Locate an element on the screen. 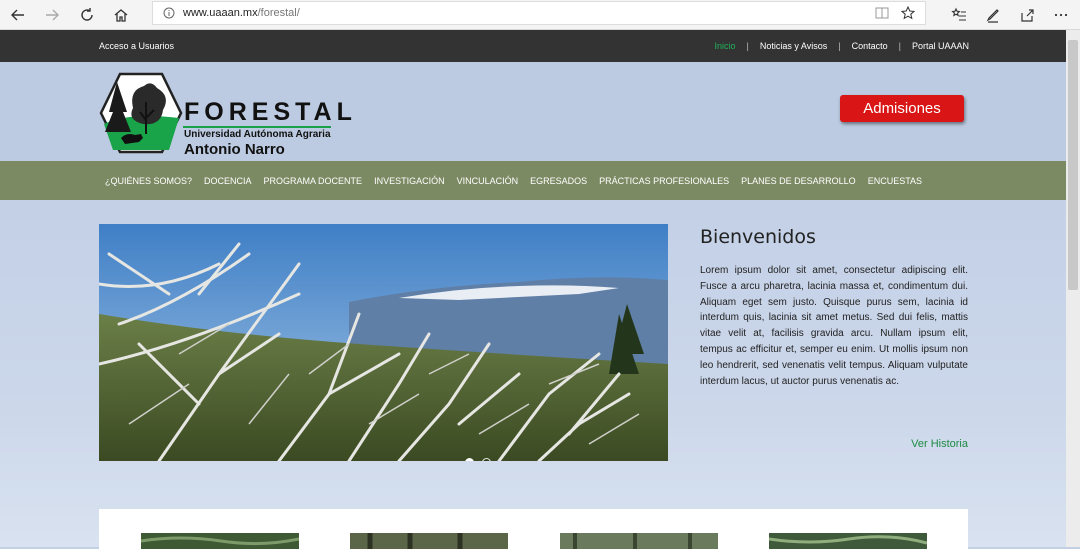 This screenshot has width=1080, height=549. info-icon is located at coordinates (169, 13).